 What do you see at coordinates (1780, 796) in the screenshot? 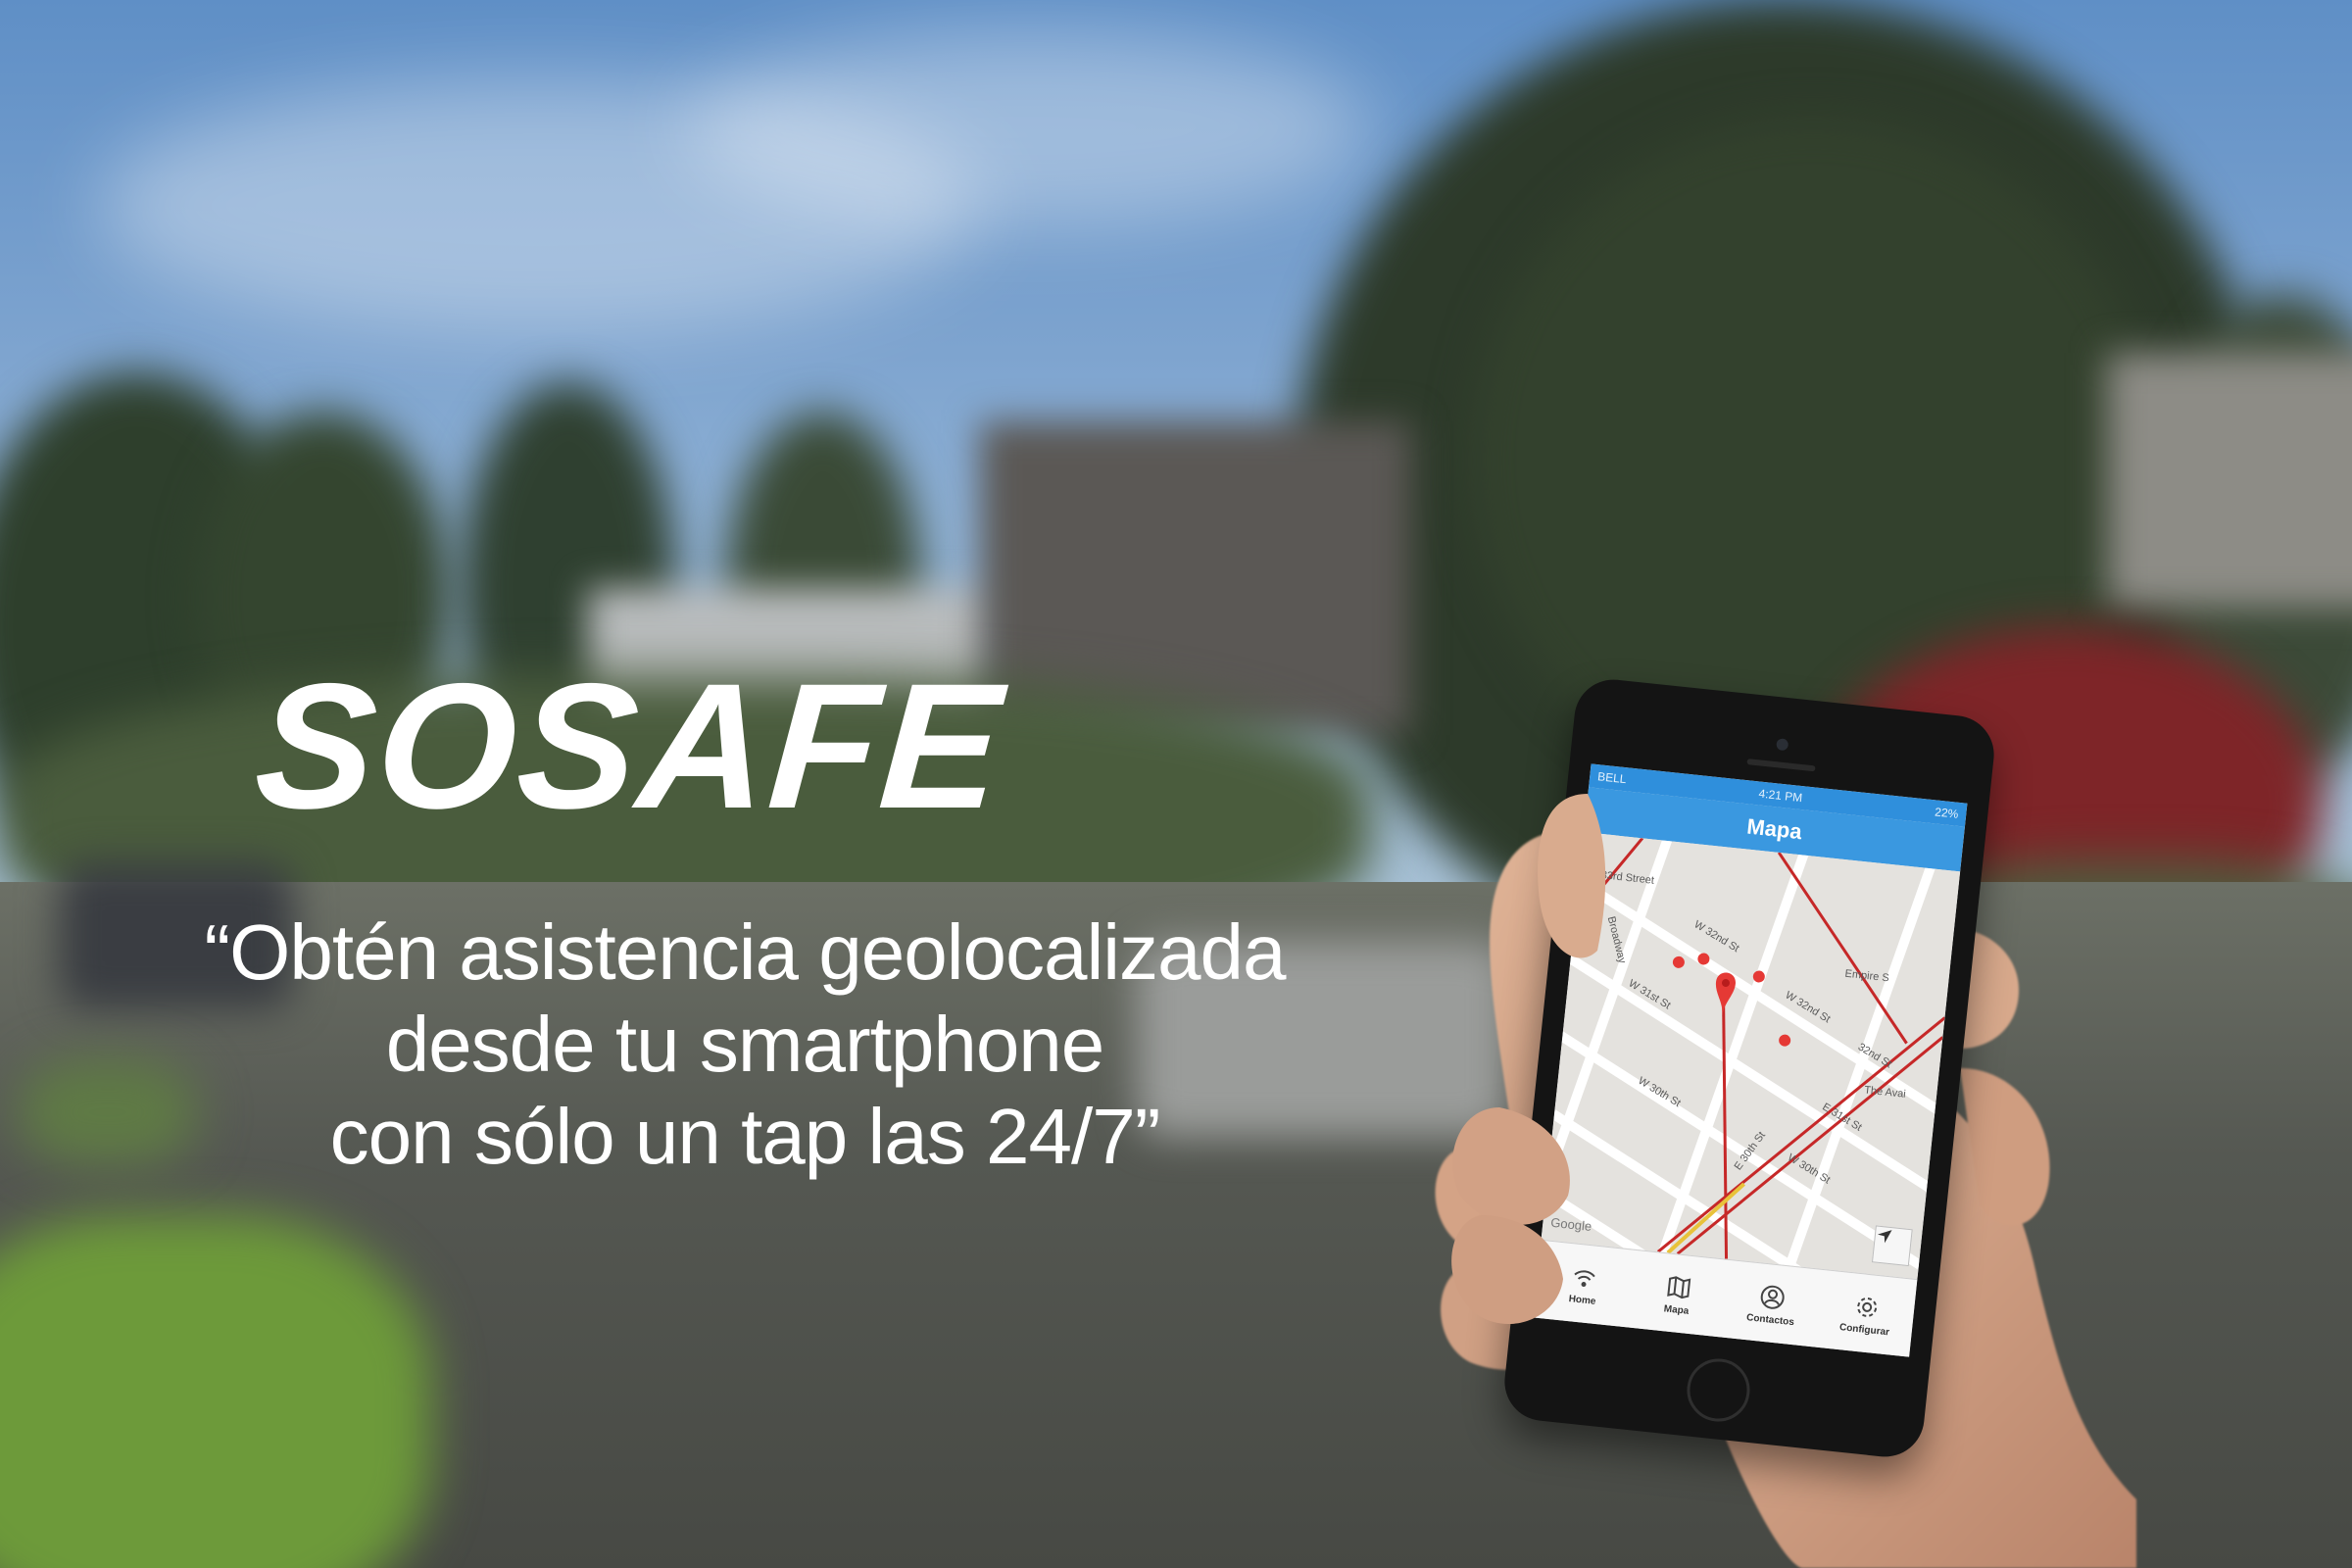
I see `status-time: 4:21 PM` at bounding box center [1780, 796].